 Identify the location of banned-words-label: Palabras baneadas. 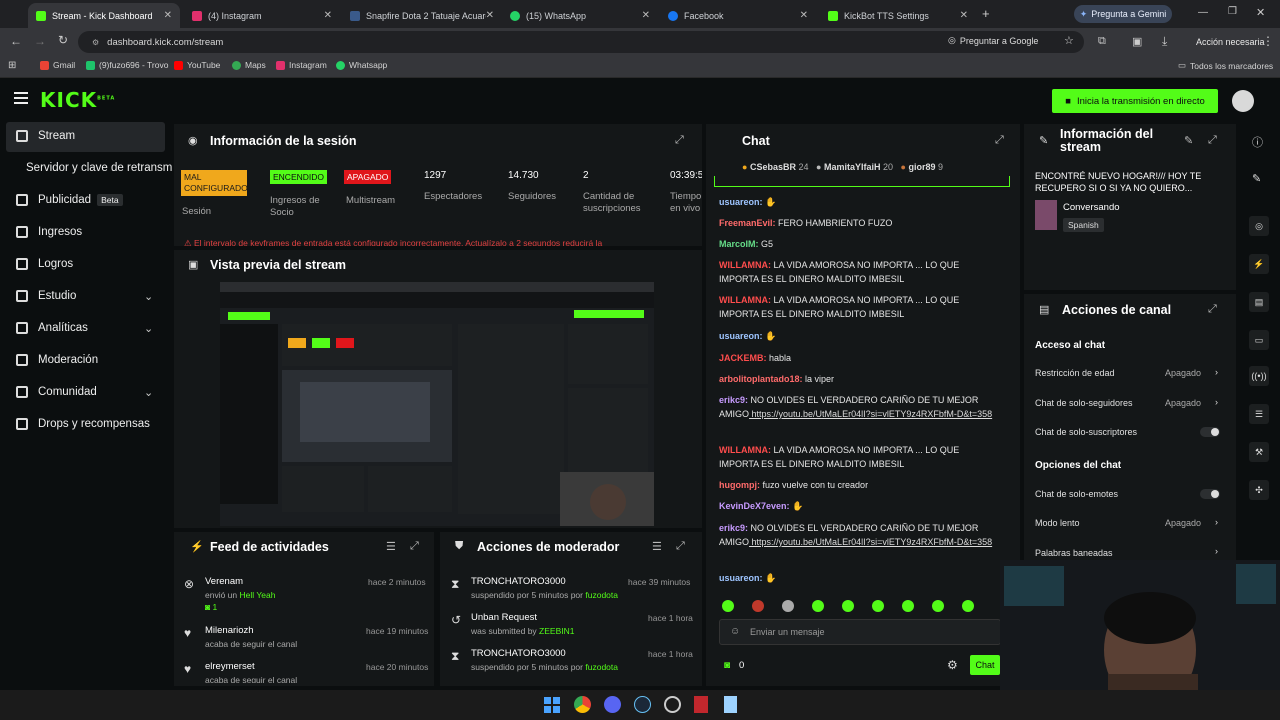
(1074, 553).